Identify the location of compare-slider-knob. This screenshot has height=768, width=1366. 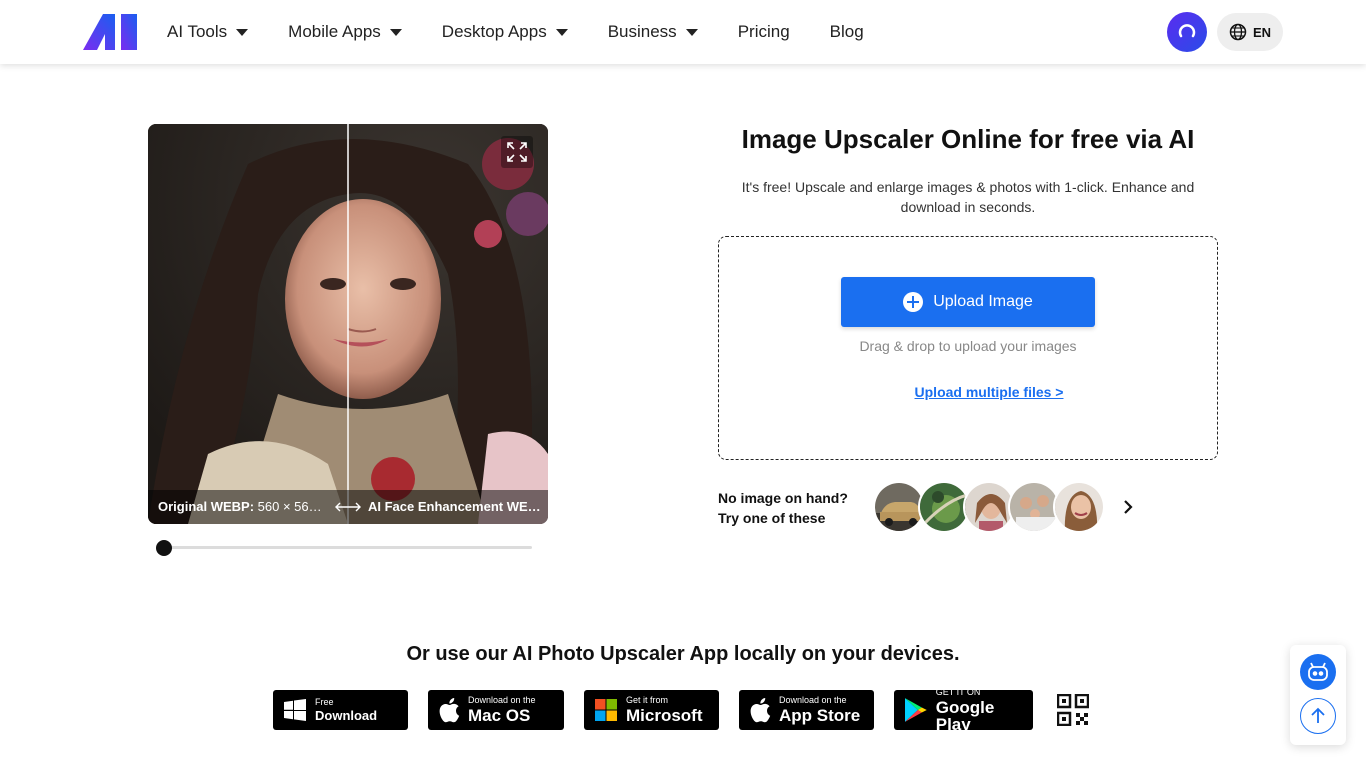
(164, 548).